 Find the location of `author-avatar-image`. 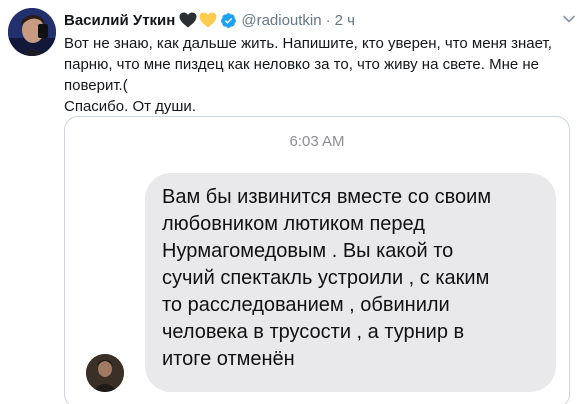

author-avatar-image is located at coordinates (32, 32).